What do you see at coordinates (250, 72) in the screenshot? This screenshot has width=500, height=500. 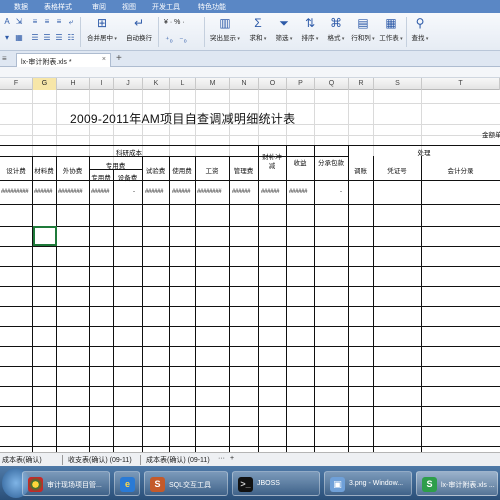 I see `formula-bar-strip` at bounding box center [250, 72].